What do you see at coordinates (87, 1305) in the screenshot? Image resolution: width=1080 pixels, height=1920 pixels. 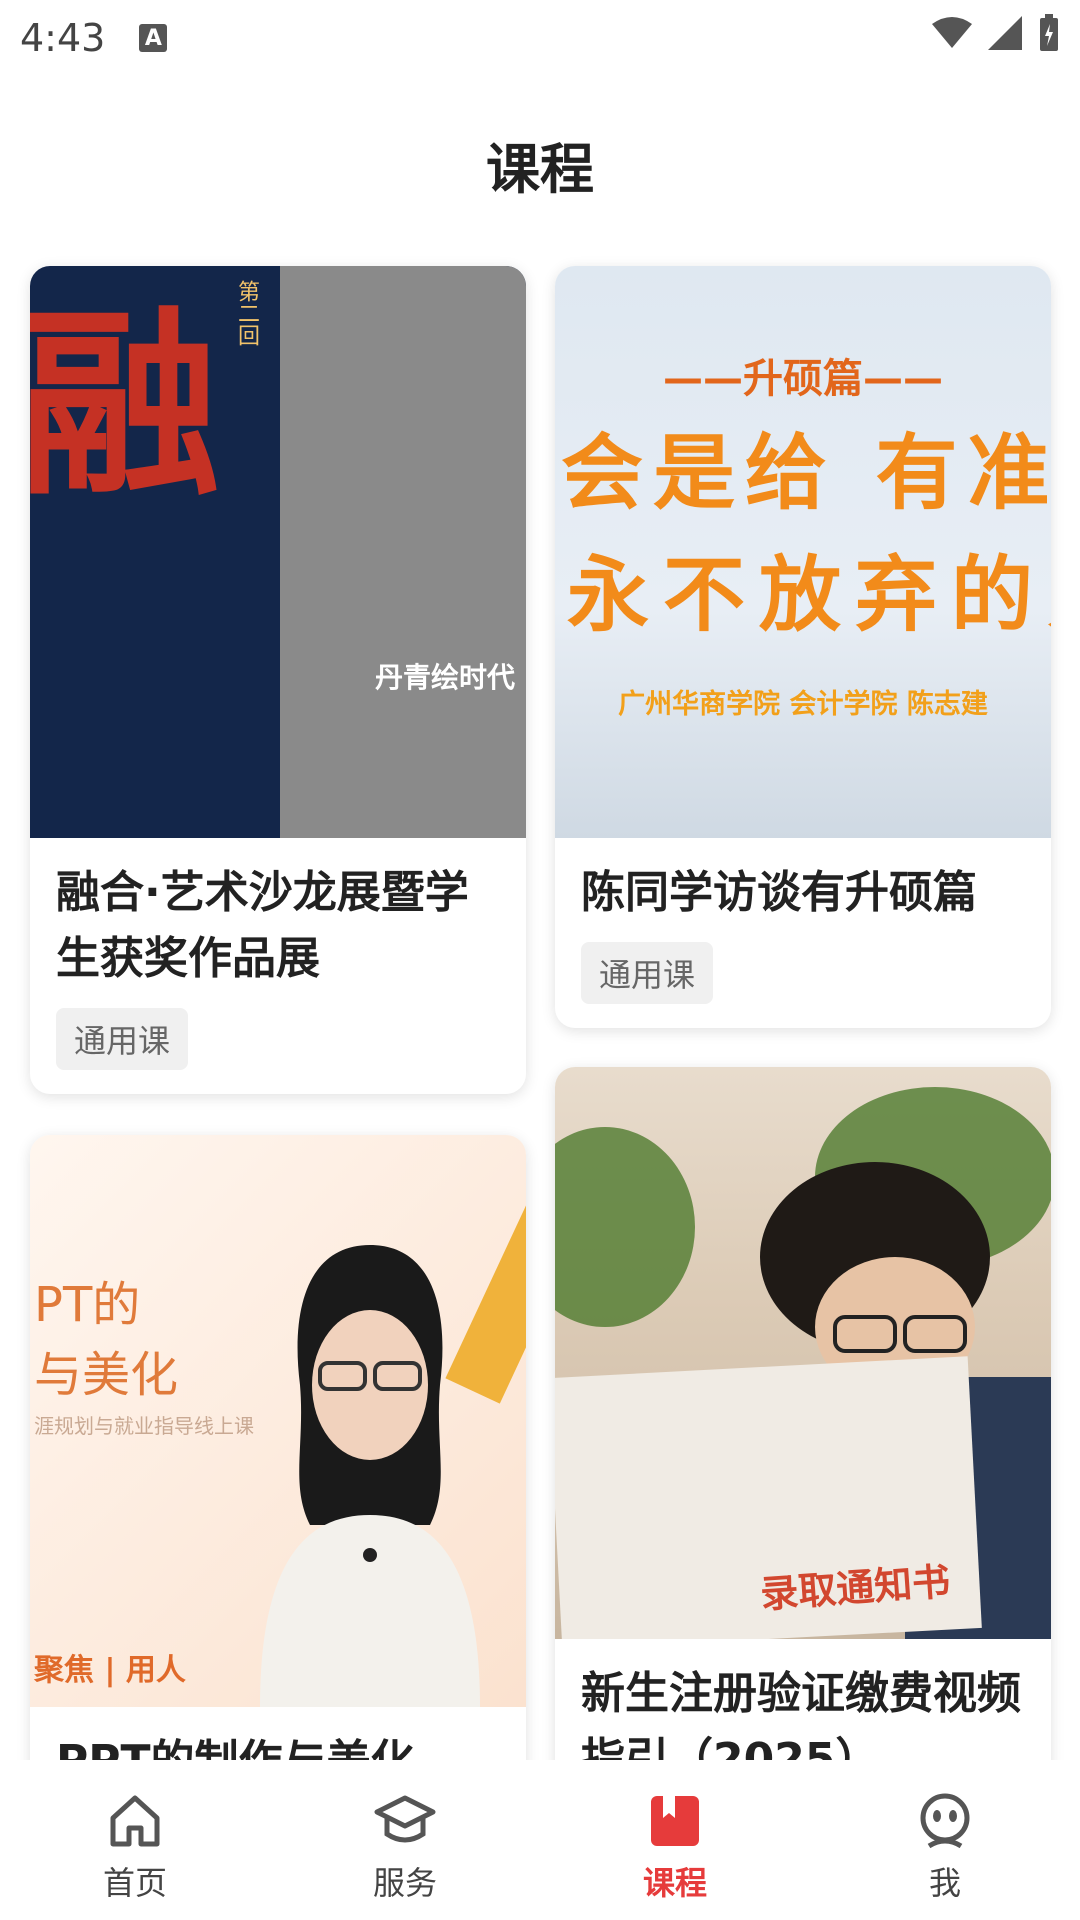 I see `thumbnail-text: PT的` at bounding box center [87, 1305].